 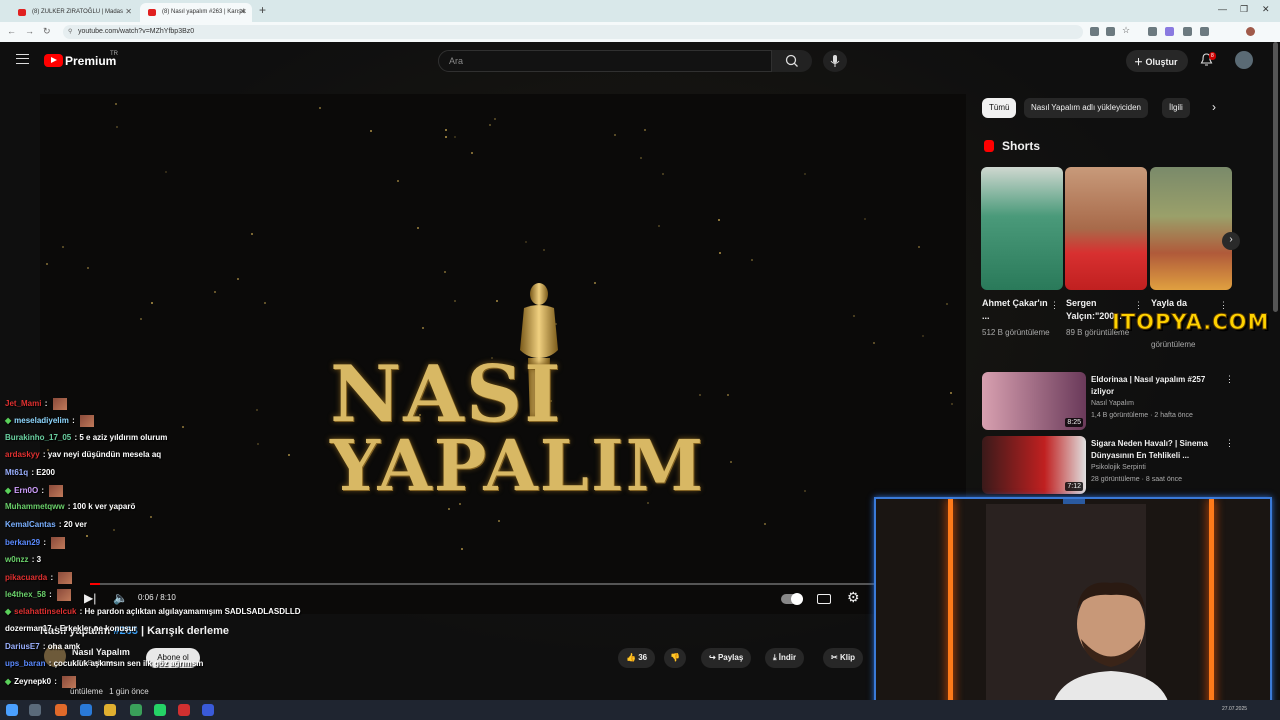 What do you see at coordinates (1153, 386) in the screenshot?
I see `recommendation-title: Eldorinaa | Nasıl yapalım #257 izliyor` at bounding box center [1153, 386].